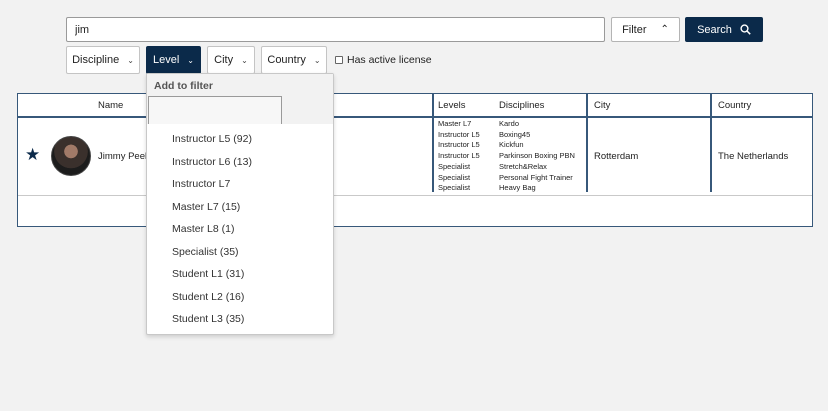 The width and height of the screenshot is (828, 411). Describe the element at coordinates (203, 229) in the screenshot. I see `dropdown-option: Master L8 (1)` at that location.